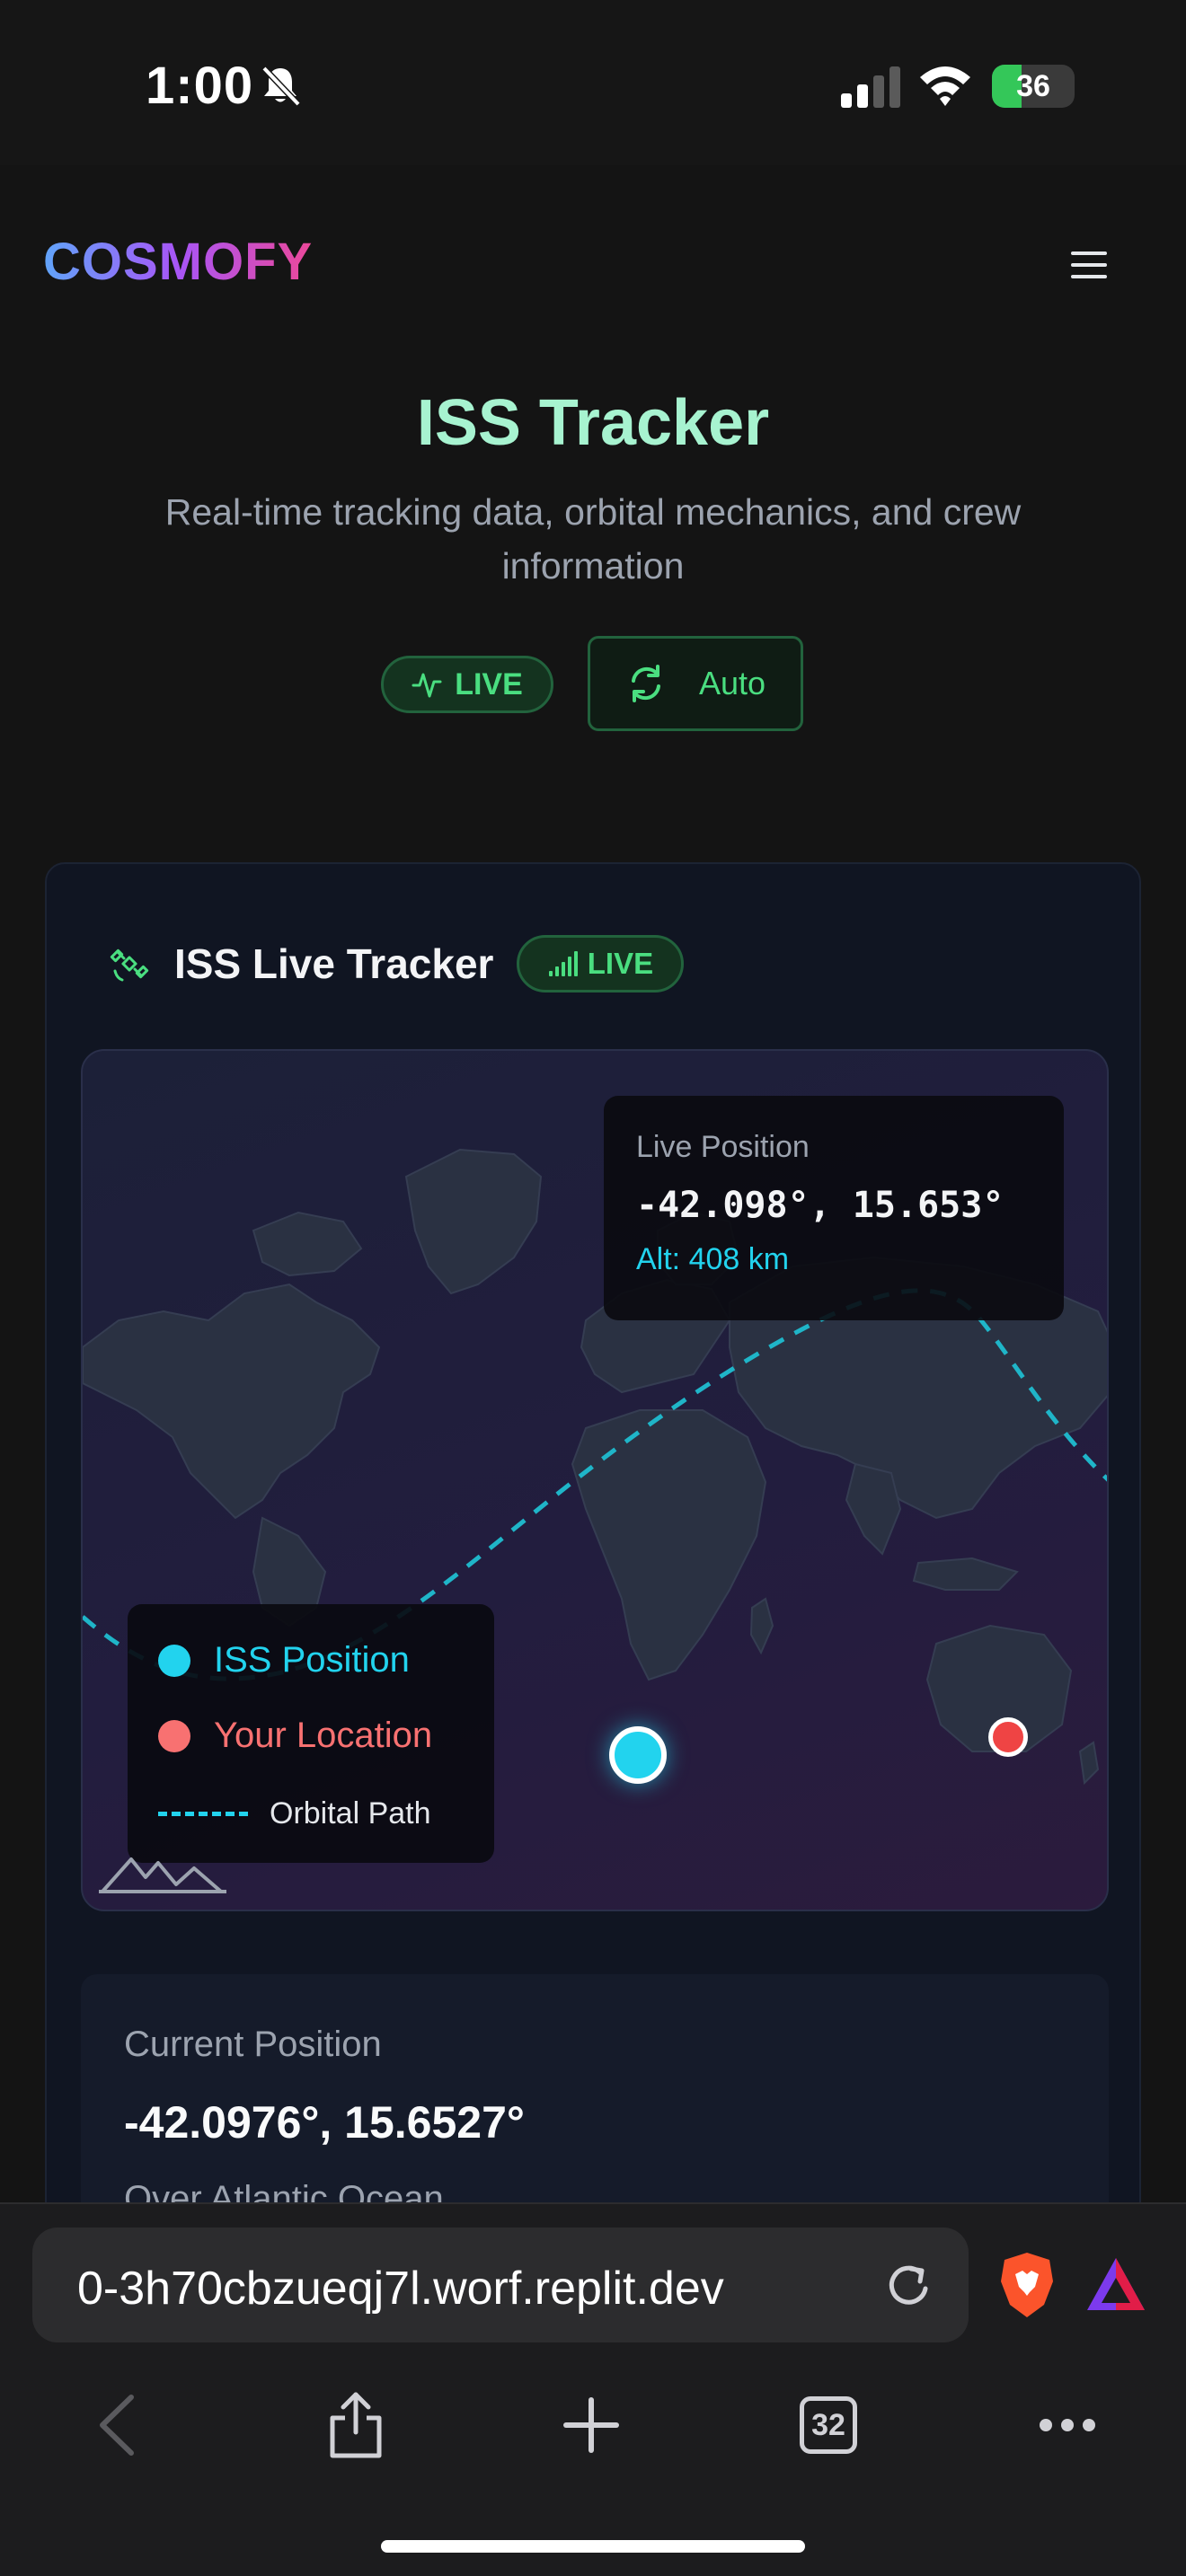  What do you see at coordinates (253, 2044) in the screenshot?
I see `current-position-label: Current Position` at bounding box center [253, 2044].